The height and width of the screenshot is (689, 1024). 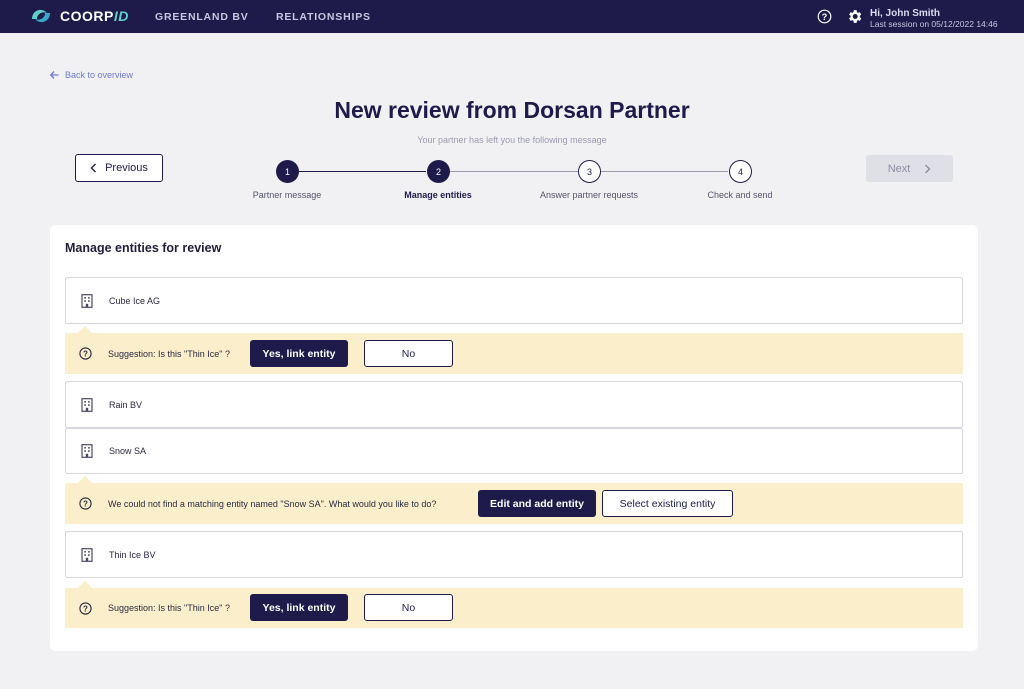 I want to click on nav-greenland-bv: GREENLAND BV, so click(x=202, y=17).